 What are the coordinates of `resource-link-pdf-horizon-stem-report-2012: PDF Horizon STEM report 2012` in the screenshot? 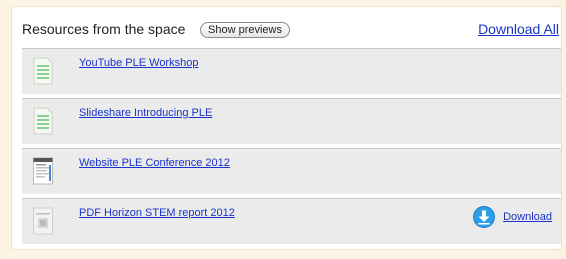 It's located at (157, 213).